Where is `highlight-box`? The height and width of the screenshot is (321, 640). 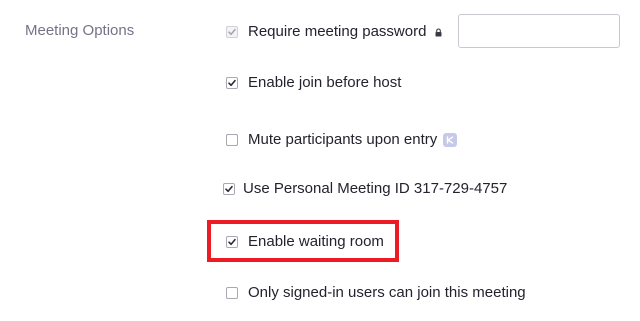
highlight-box is located at coordinates (303, 241).